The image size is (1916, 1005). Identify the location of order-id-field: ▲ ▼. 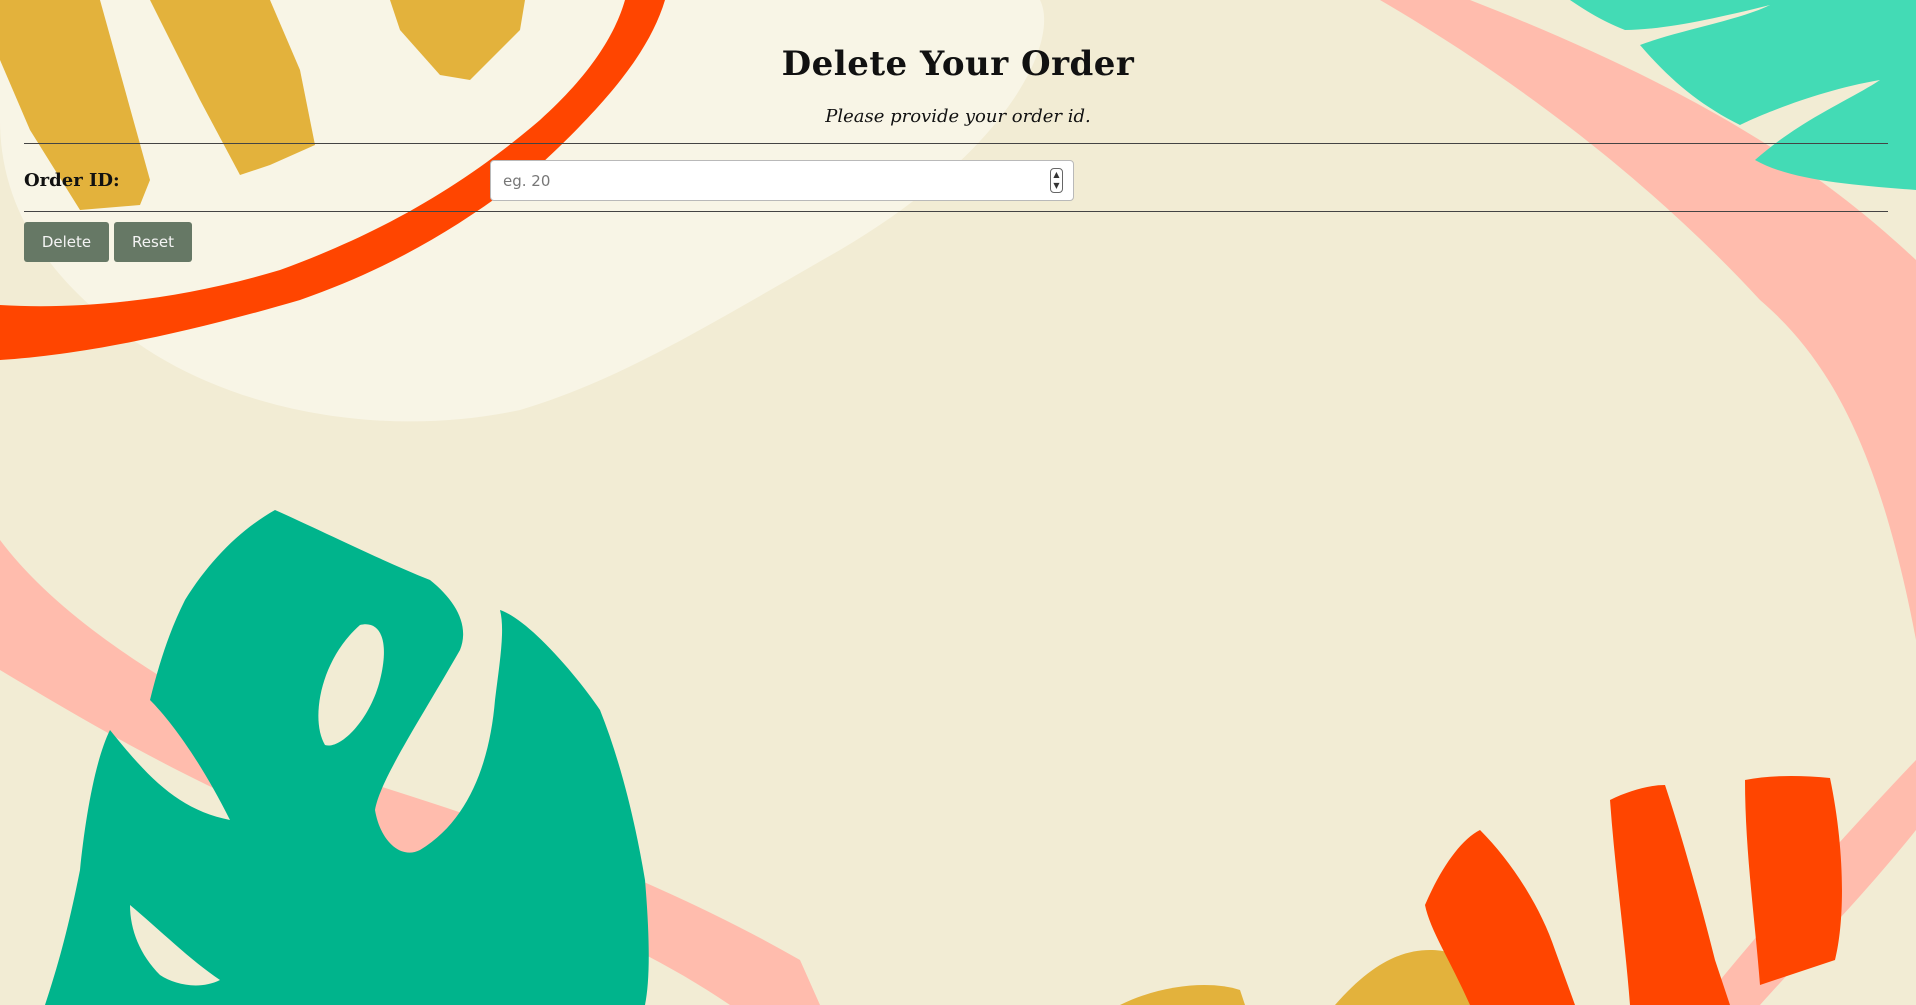
(782, 180).